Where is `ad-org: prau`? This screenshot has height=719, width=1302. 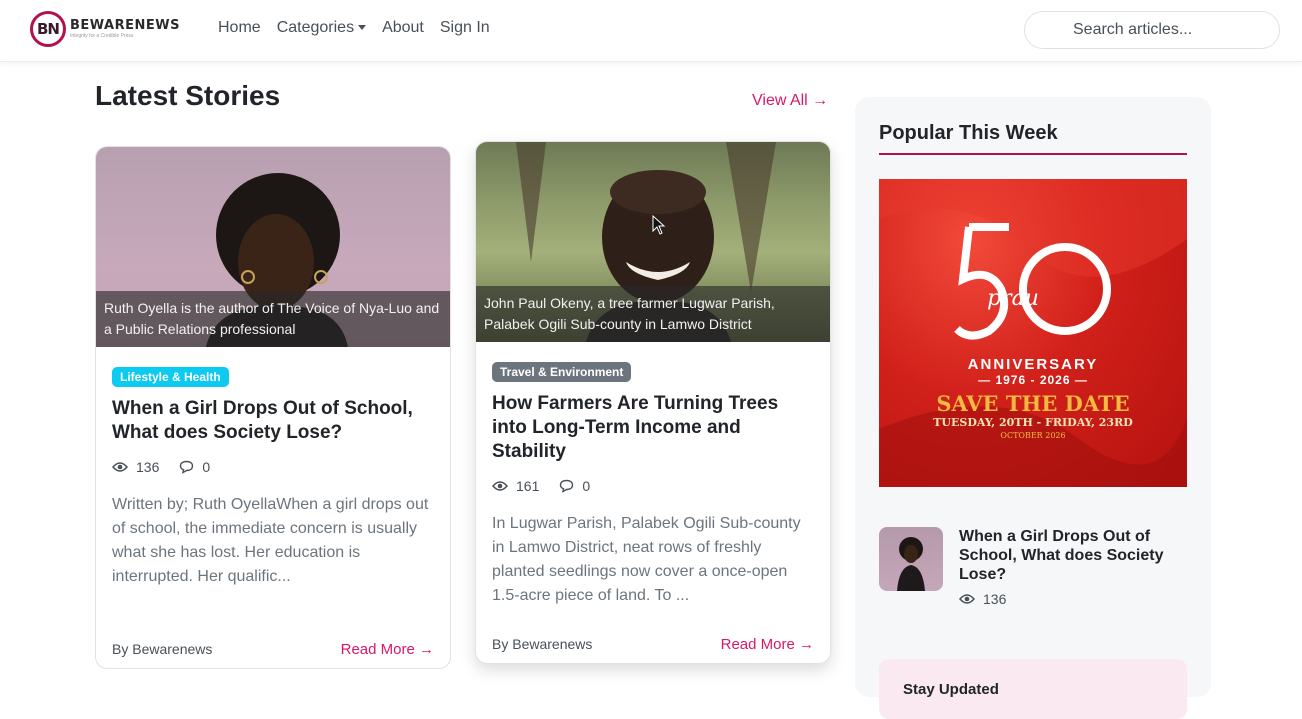 ad-org: prau is located at coordinates (1013, 298).